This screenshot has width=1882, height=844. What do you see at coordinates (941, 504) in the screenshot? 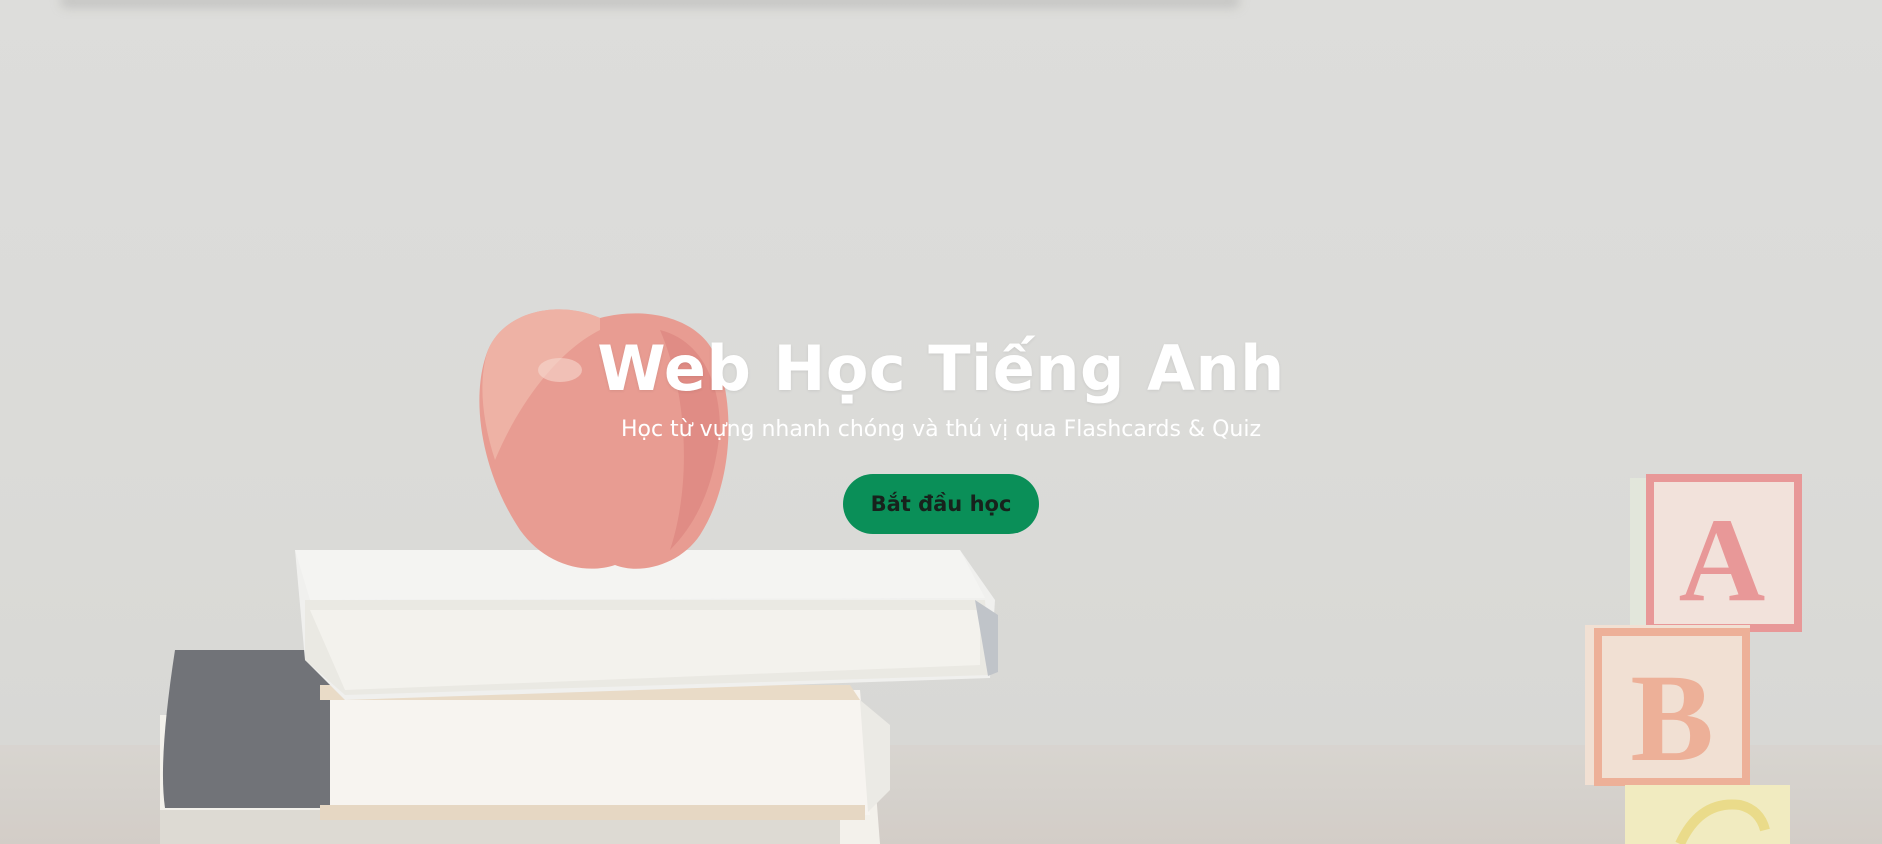
I see `start-learning-button: Bắt đầu học` at bounding box center [941, 504].